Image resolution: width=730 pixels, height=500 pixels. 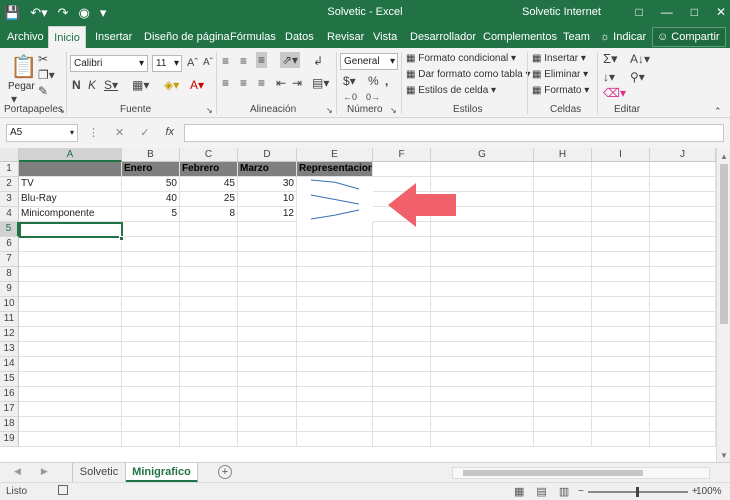 What do you see at coordinates (209, 169) in the screenshot?
I see `table-header-cell: Febrero` at bounding box center [209, 169].